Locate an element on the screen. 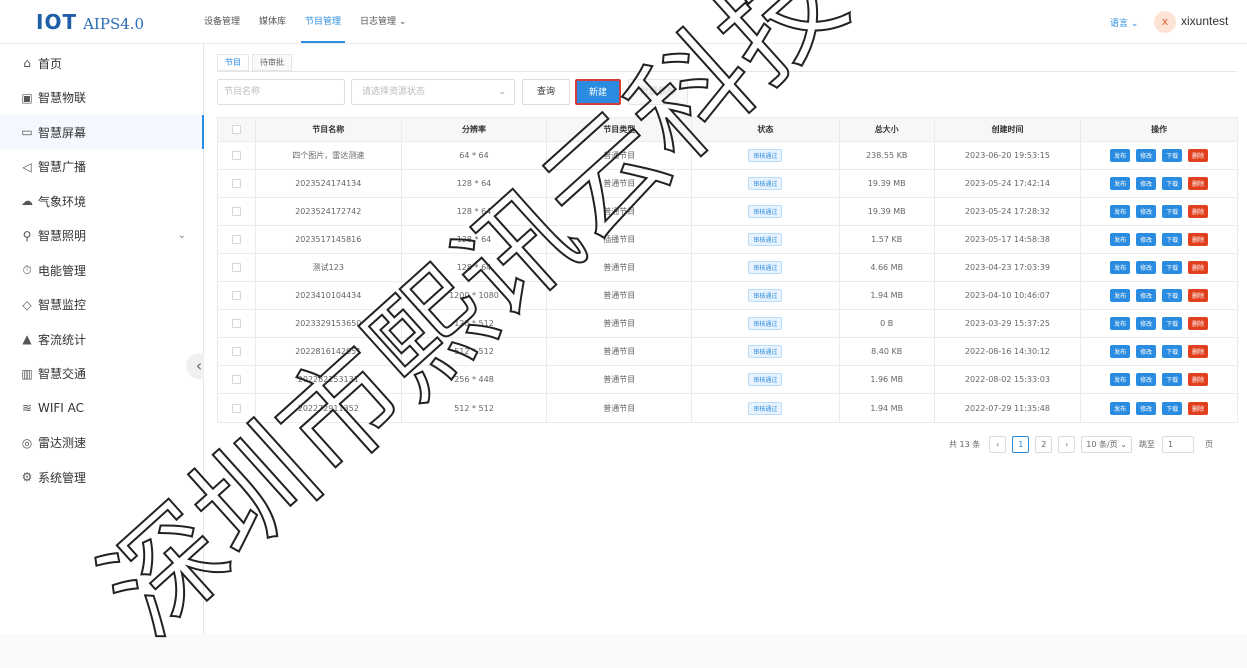 This screenshot has height=668, width=1247. prev-page-button: ‹ is located at coordinates (998, 444).